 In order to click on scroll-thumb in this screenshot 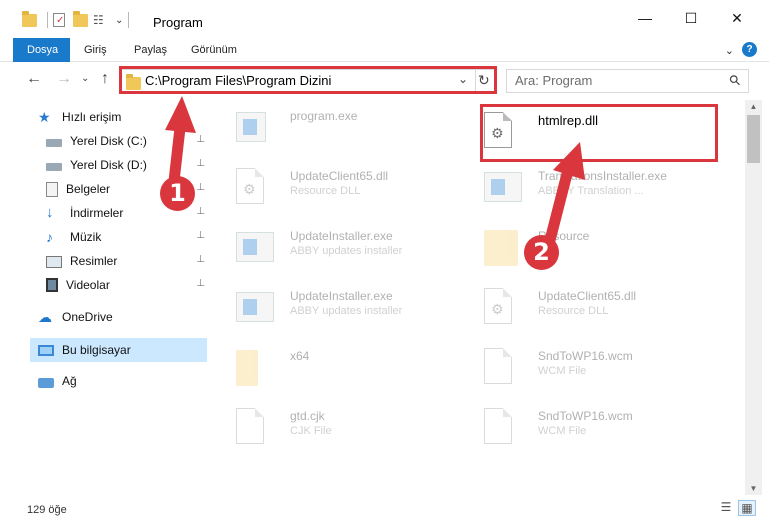, I will do `click(753, 139)`.